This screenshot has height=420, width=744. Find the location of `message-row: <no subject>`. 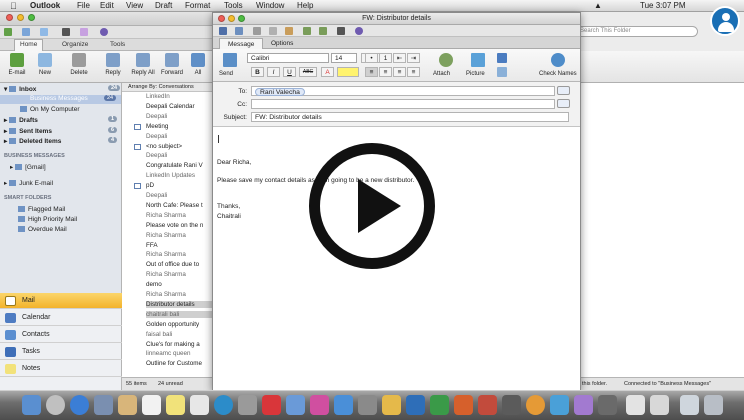

message-row: <no subject> is located at coordinates (179, 146).